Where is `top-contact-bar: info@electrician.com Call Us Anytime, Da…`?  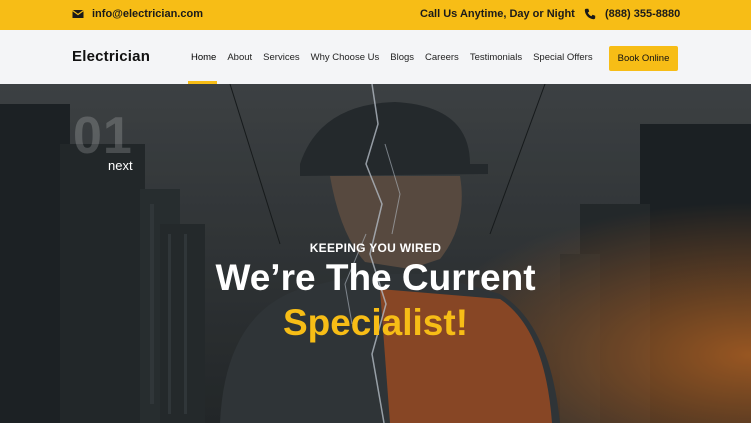 top-contact-bar: info@electrician.com Call Us Anytime, Da… is located at coordinates (375, 15).